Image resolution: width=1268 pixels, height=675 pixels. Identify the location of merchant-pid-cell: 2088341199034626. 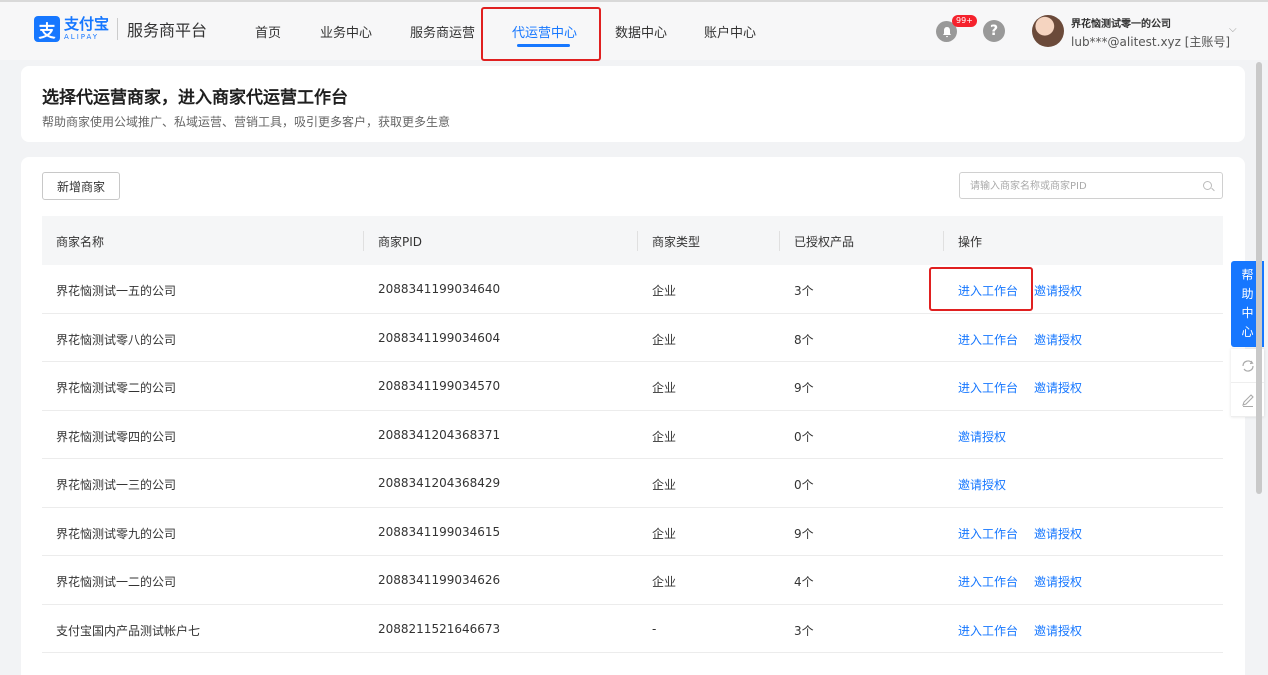
(439, 580).